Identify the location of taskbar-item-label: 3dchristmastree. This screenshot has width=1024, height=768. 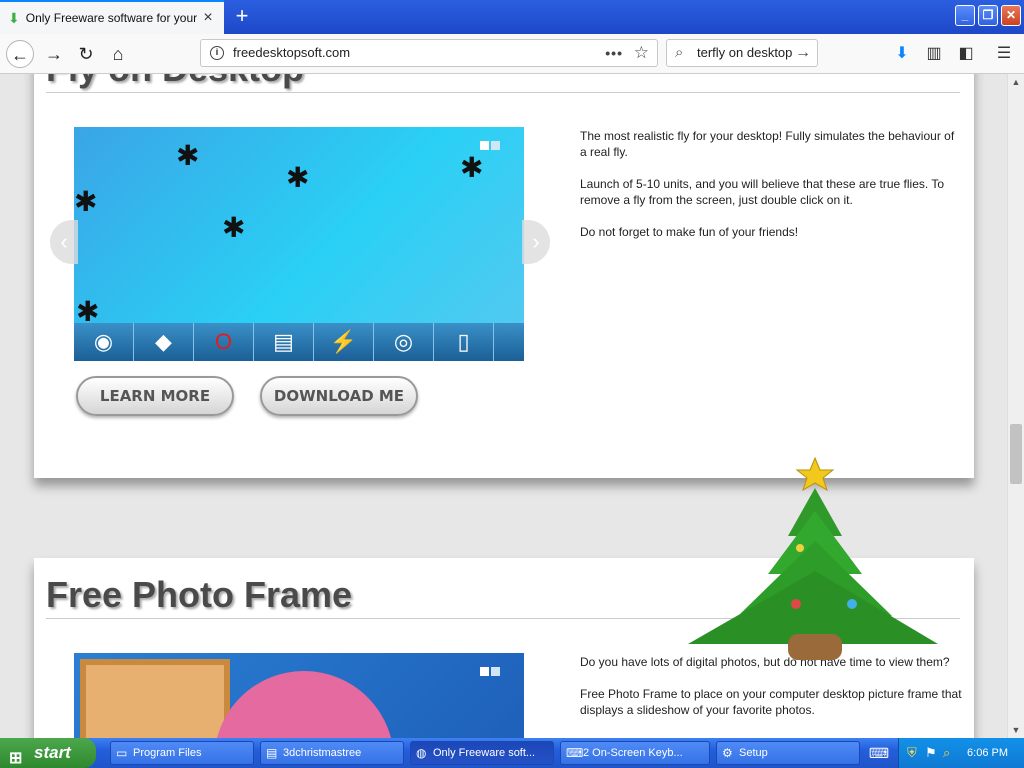
(322, 753).